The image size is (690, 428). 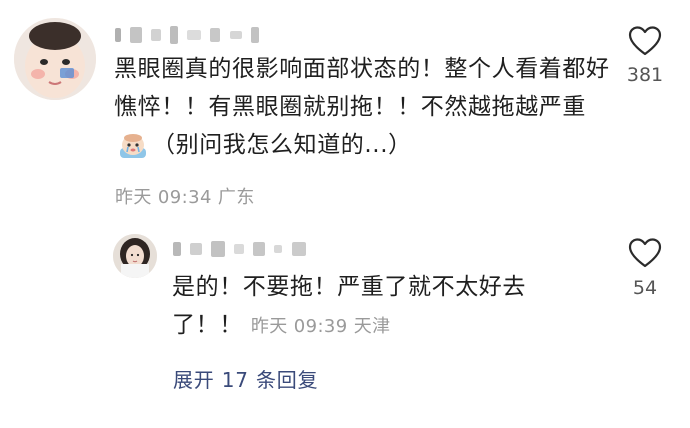 I want to click on like-count: 54, so click(x=645, y=288).